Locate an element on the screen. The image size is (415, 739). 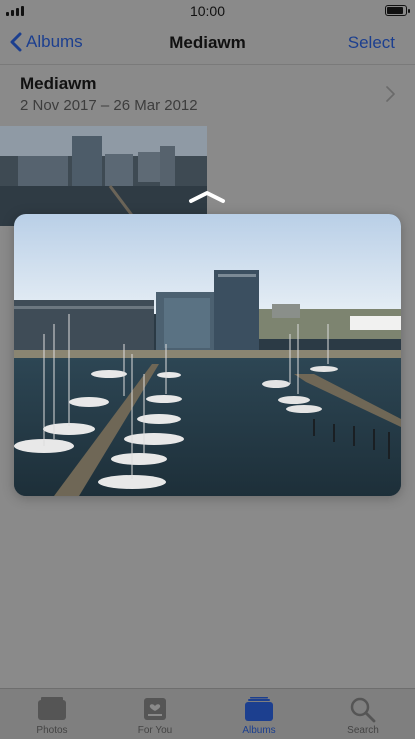
tab-bar: Photos For You Albums Search is located at coordinates (207, 713).